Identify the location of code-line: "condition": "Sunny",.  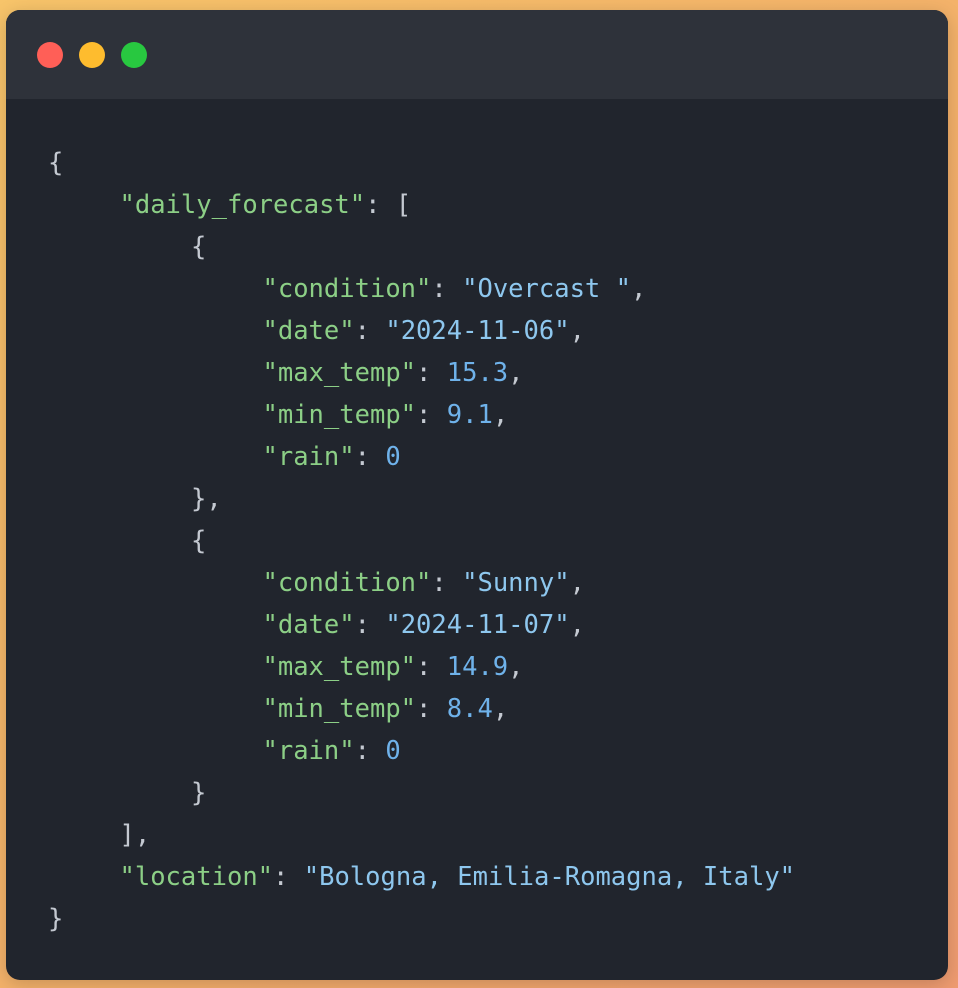
(423, 583).